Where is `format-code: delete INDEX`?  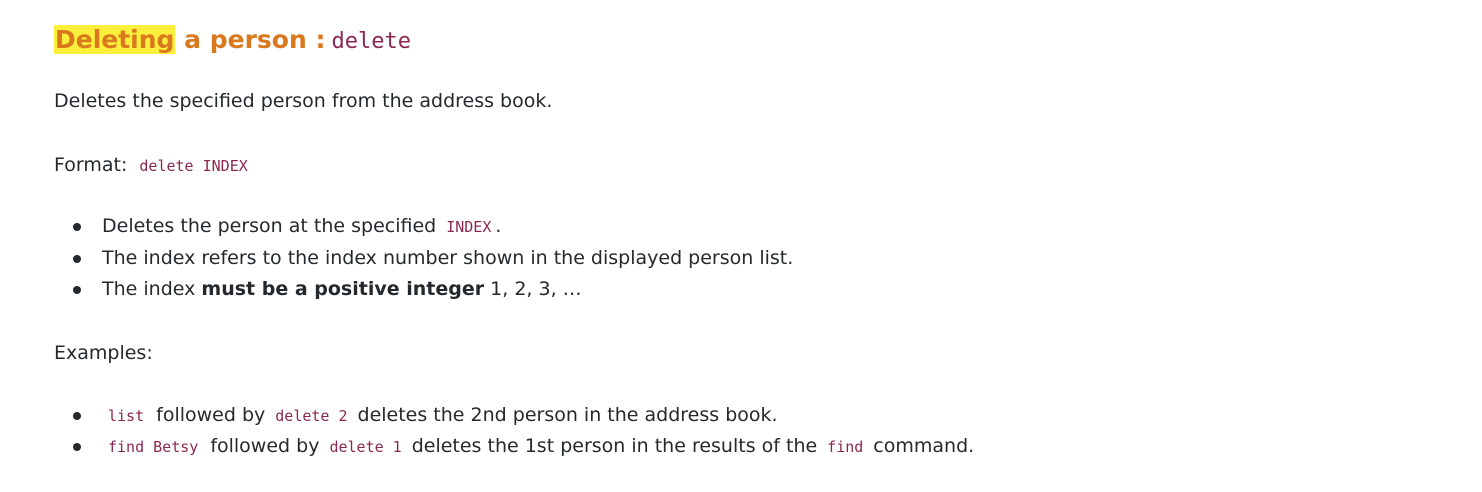
format-code: delete INDEX is located at coordinates (193, 166).